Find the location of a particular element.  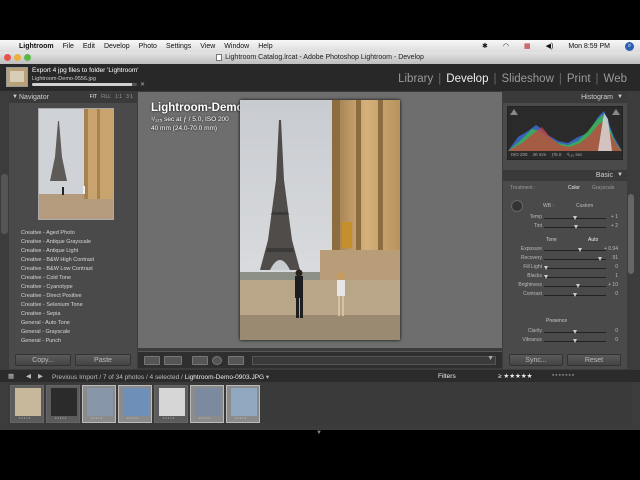

navigator-preview is located at coordinates (76, 164).